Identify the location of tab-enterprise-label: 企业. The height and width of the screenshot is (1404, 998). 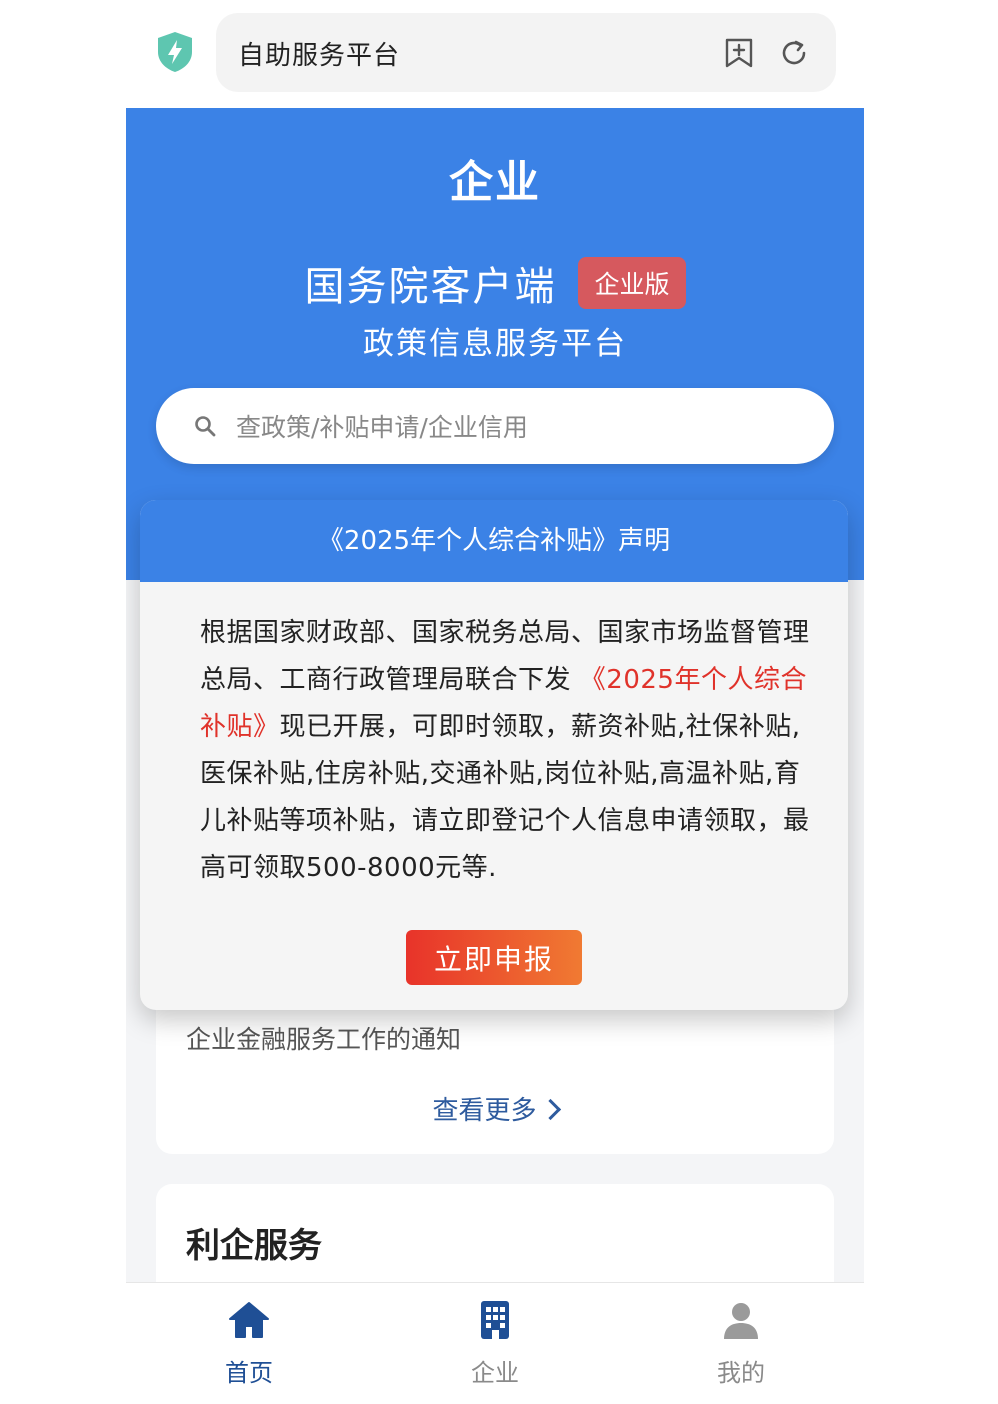
(495, 1373).